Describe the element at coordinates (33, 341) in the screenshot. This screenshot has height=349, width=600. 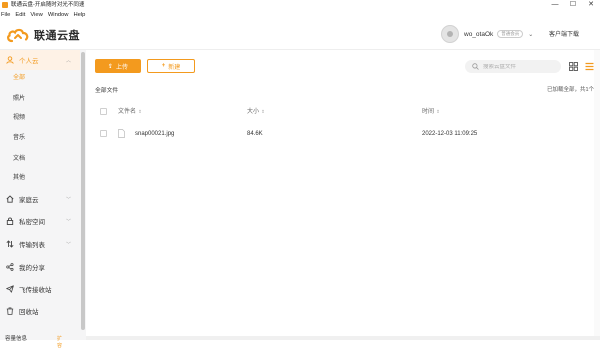
I see `storage-quota: 容量信息 扩容` at that location.